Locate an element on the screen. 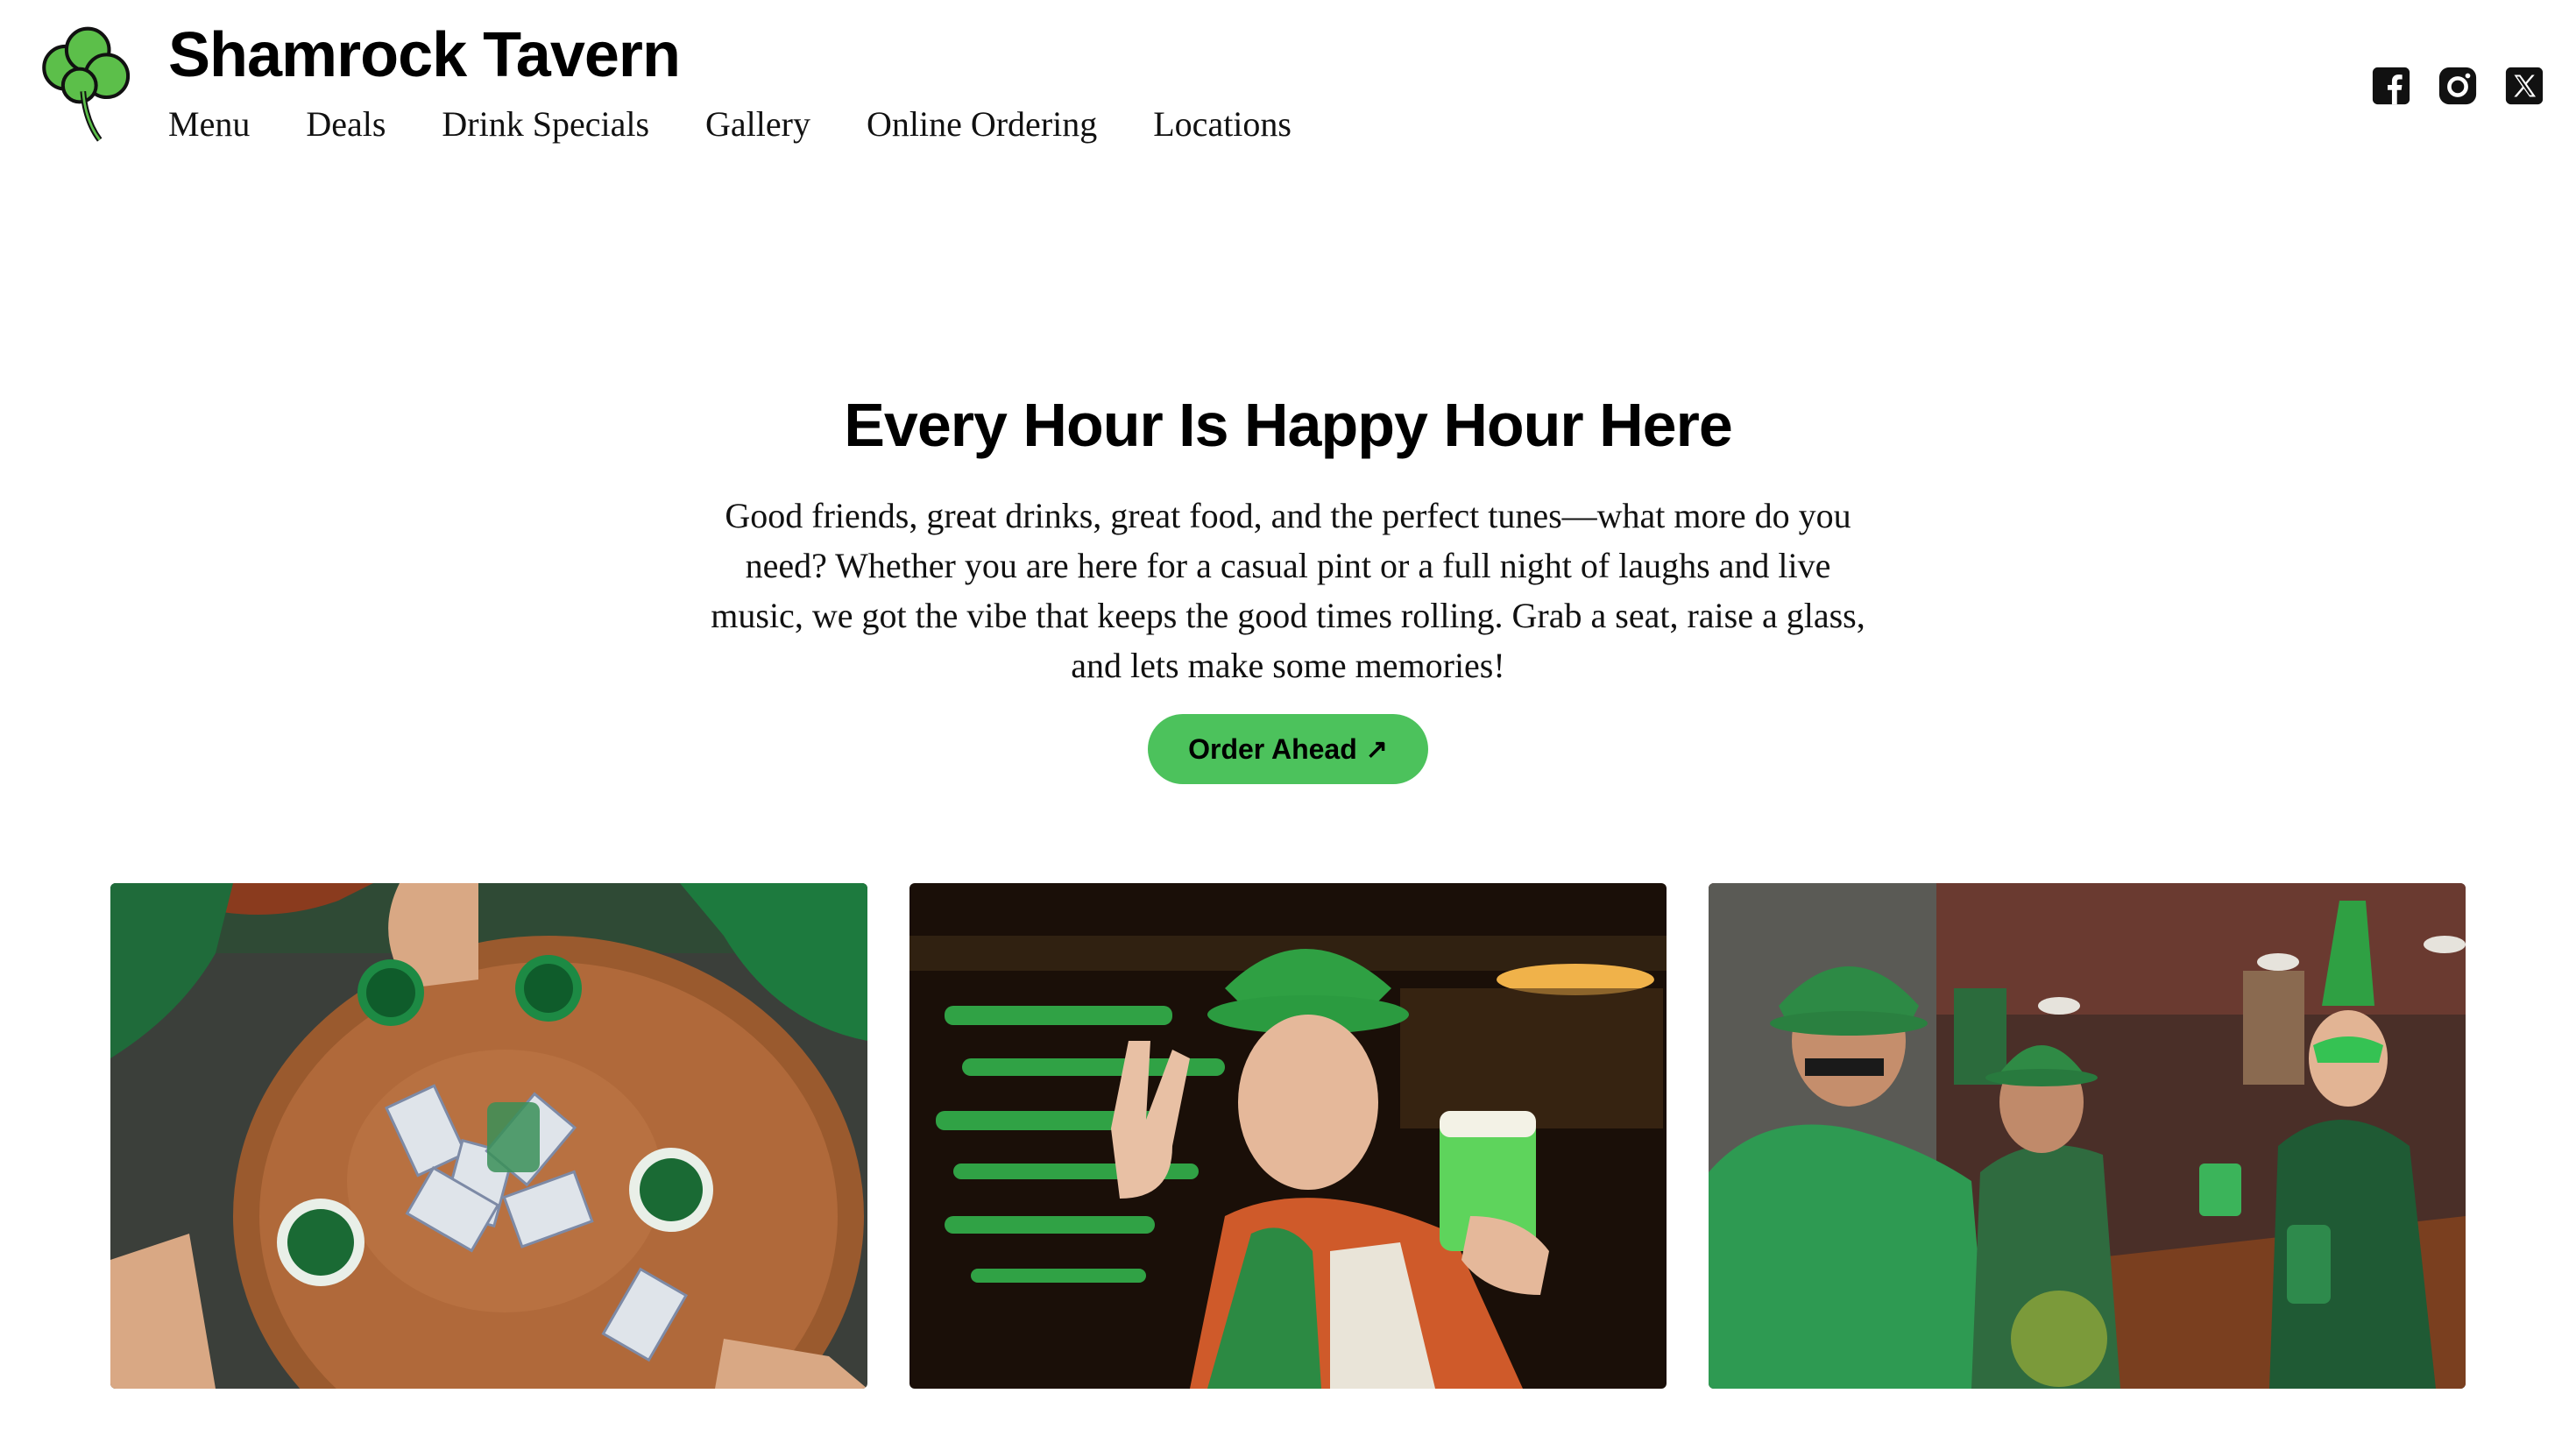 Image resolution: width=2576 pixels, height=1450 pixels. nav-item-gallery: Gallery is located at coordinates (757, 124).